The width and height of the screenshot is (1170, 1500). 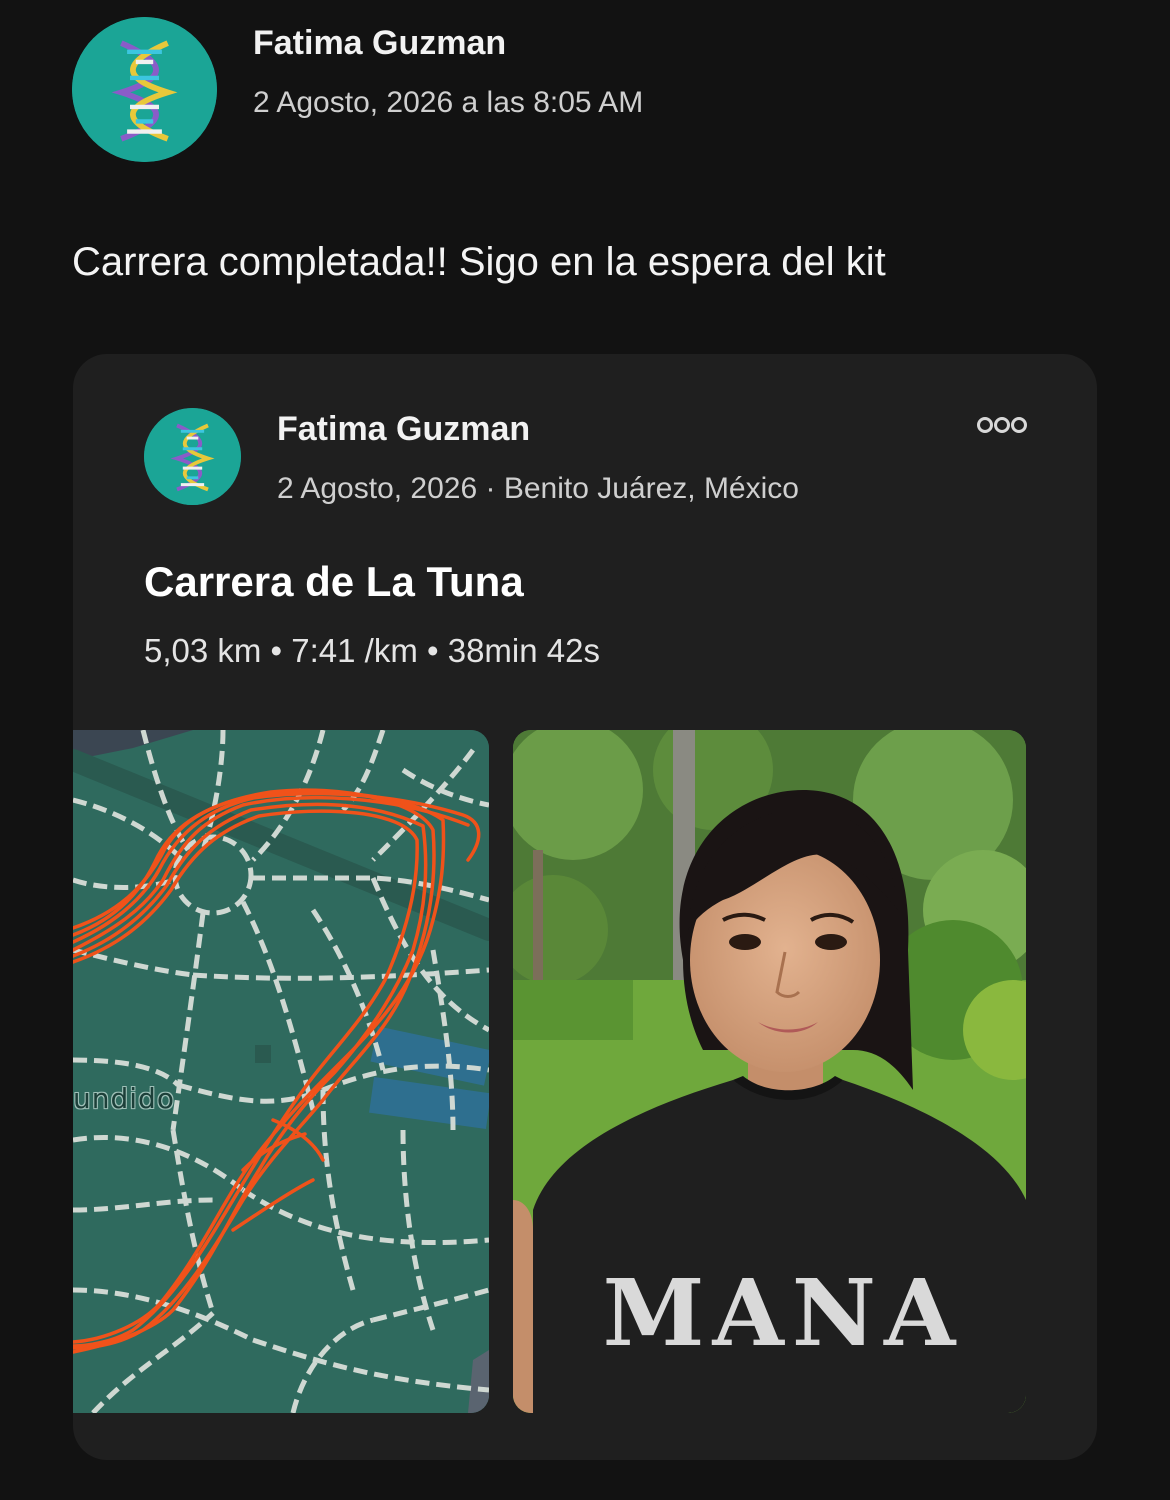 I want to click on activity-author-avatar, so click(x=192, y=456).